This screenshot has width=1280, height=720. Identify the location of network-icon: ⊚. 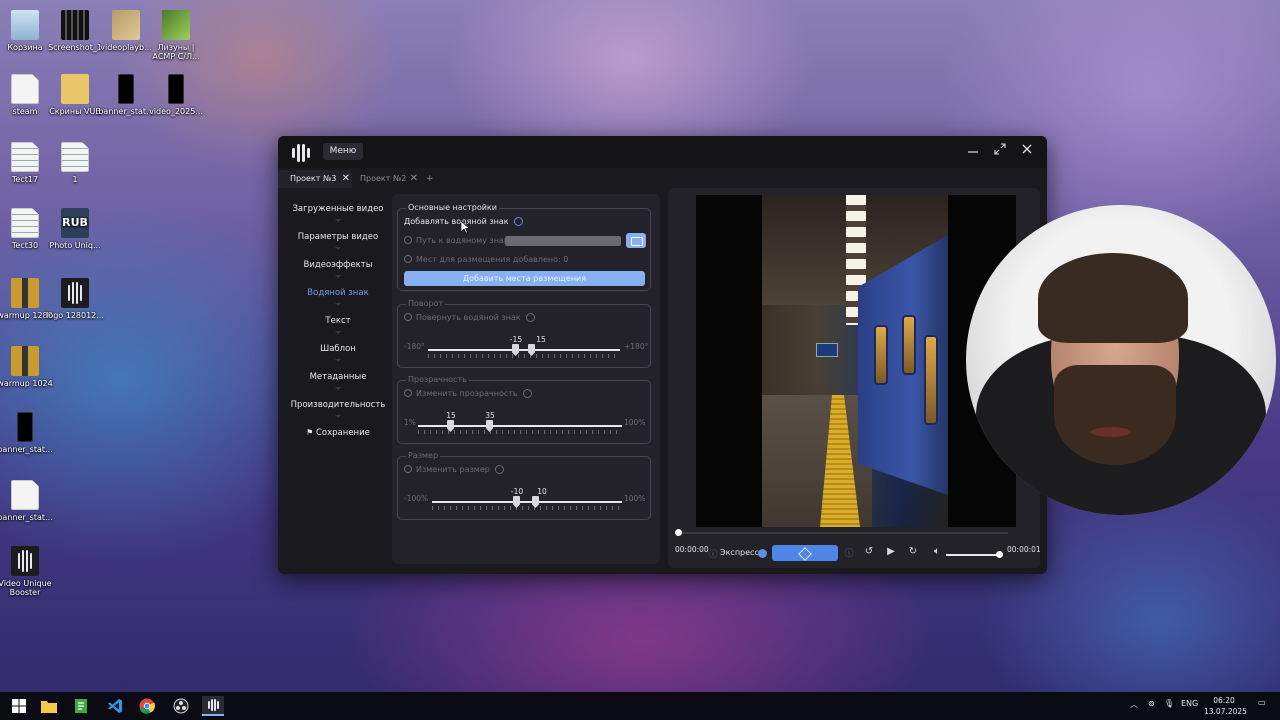
(1151, 703).